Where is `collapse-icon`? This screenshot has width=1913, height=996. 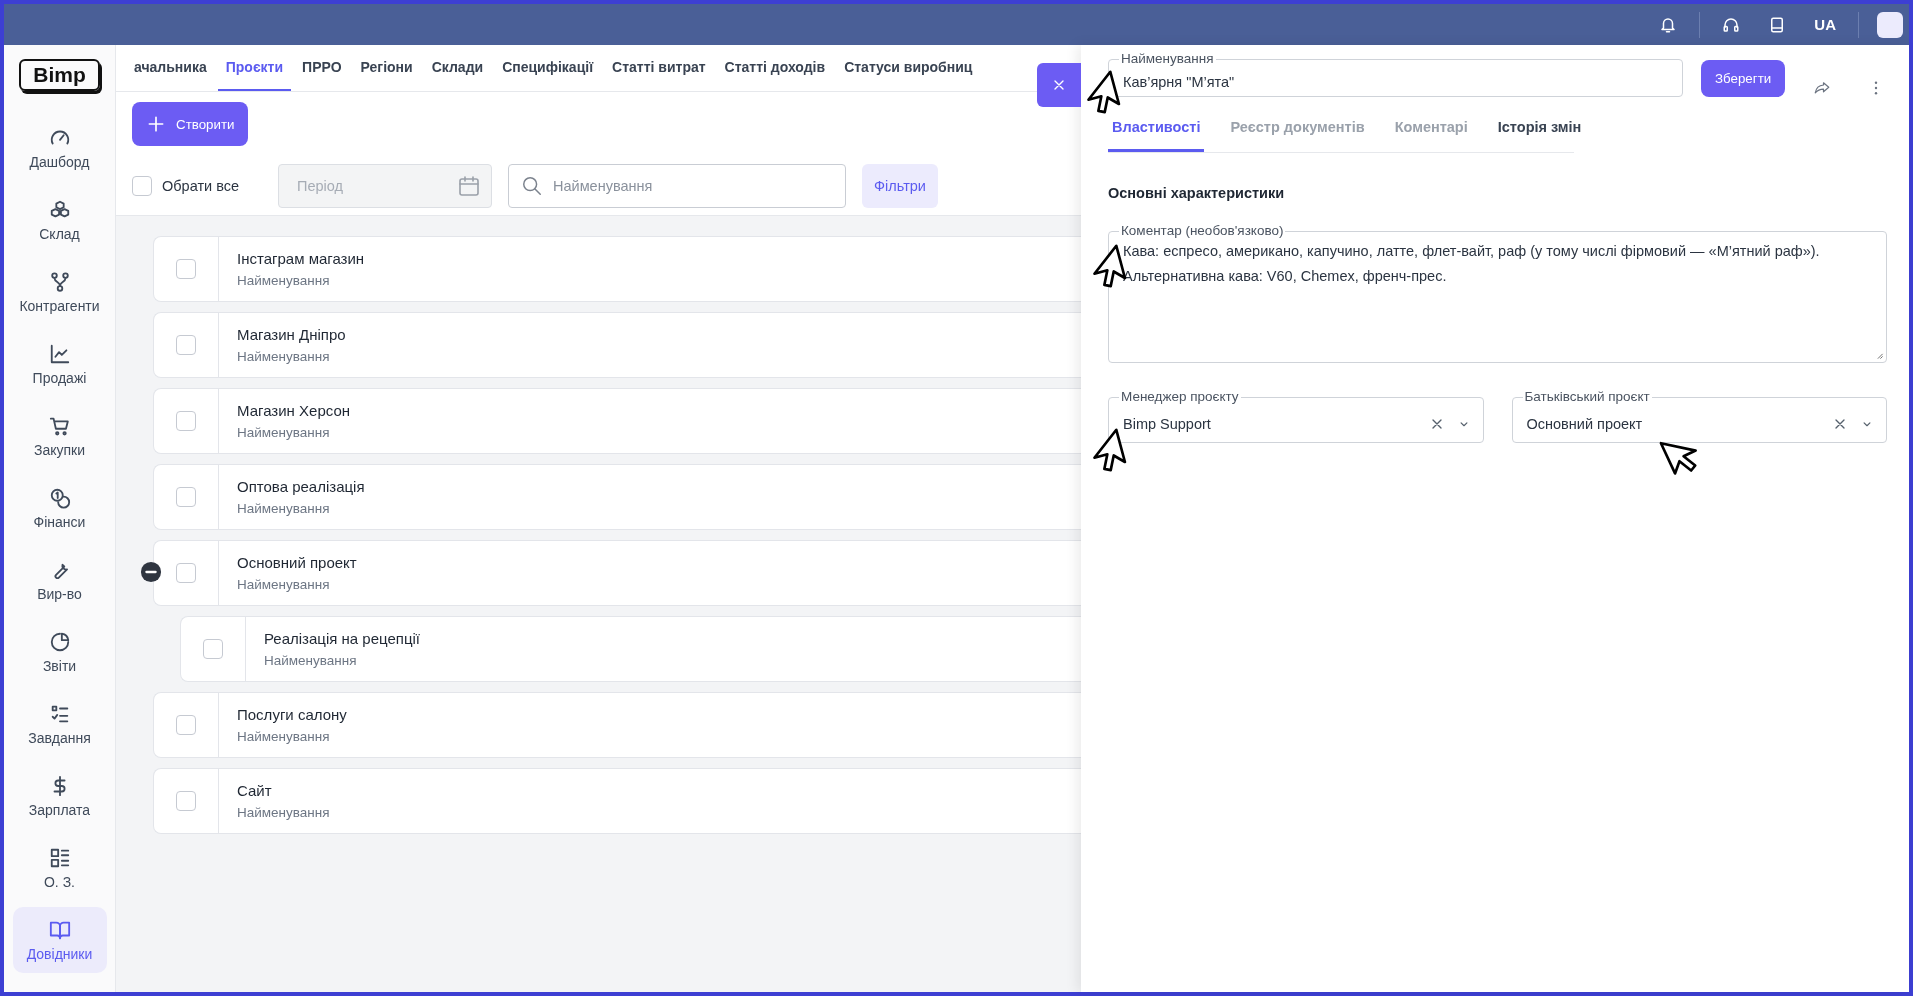
collapse-icon is located at coordinates (151, 572).